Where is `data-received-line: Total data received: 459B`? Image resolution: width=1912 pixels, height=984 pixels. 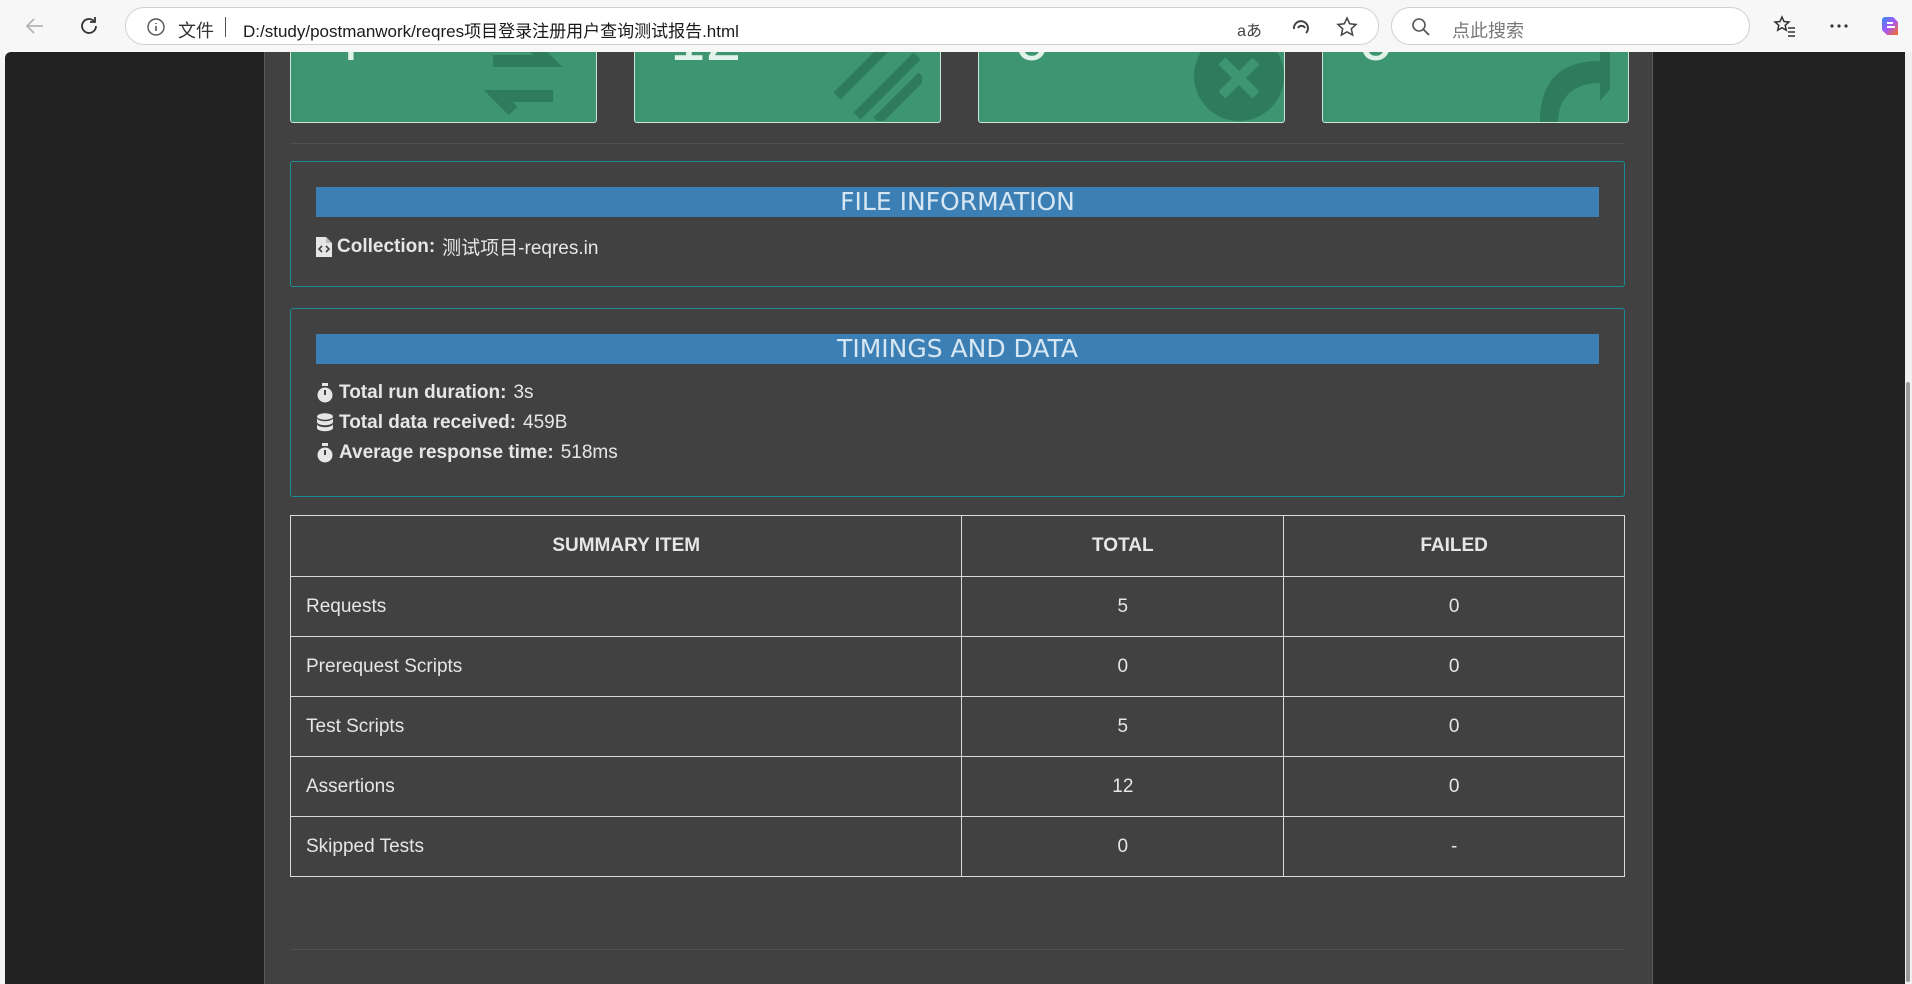
data-received-line: Total data received: 459B is located at coordinates (441, 423).